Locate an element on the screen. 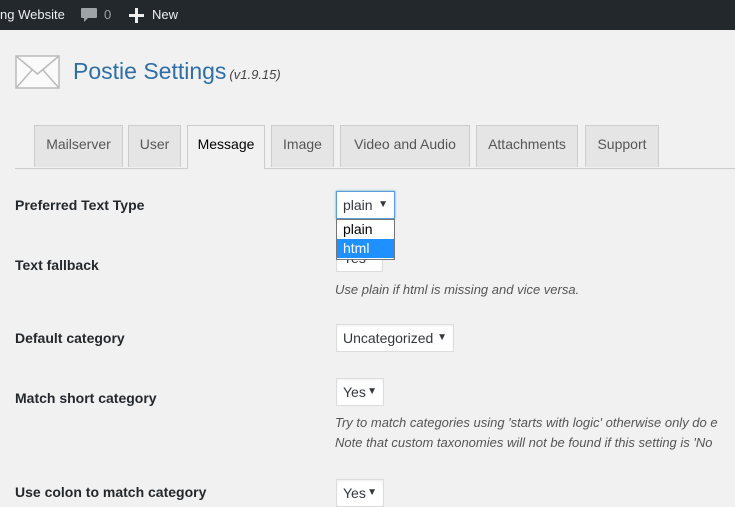 The height and width of the screenshot is (507, 735). tab-message: Message is located at coordinates (226, 147).